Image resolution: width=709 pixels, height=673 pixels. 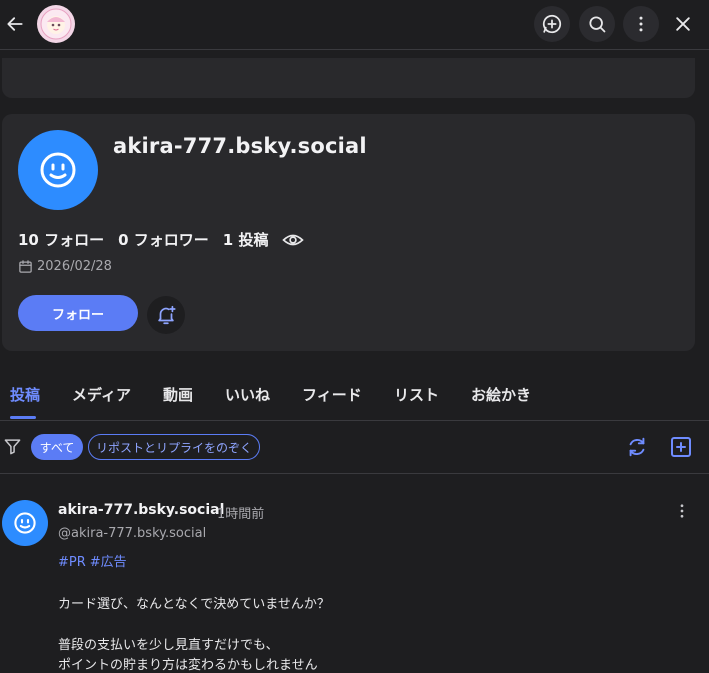 I want to click on eye-icon, so click(x=293, y=239).